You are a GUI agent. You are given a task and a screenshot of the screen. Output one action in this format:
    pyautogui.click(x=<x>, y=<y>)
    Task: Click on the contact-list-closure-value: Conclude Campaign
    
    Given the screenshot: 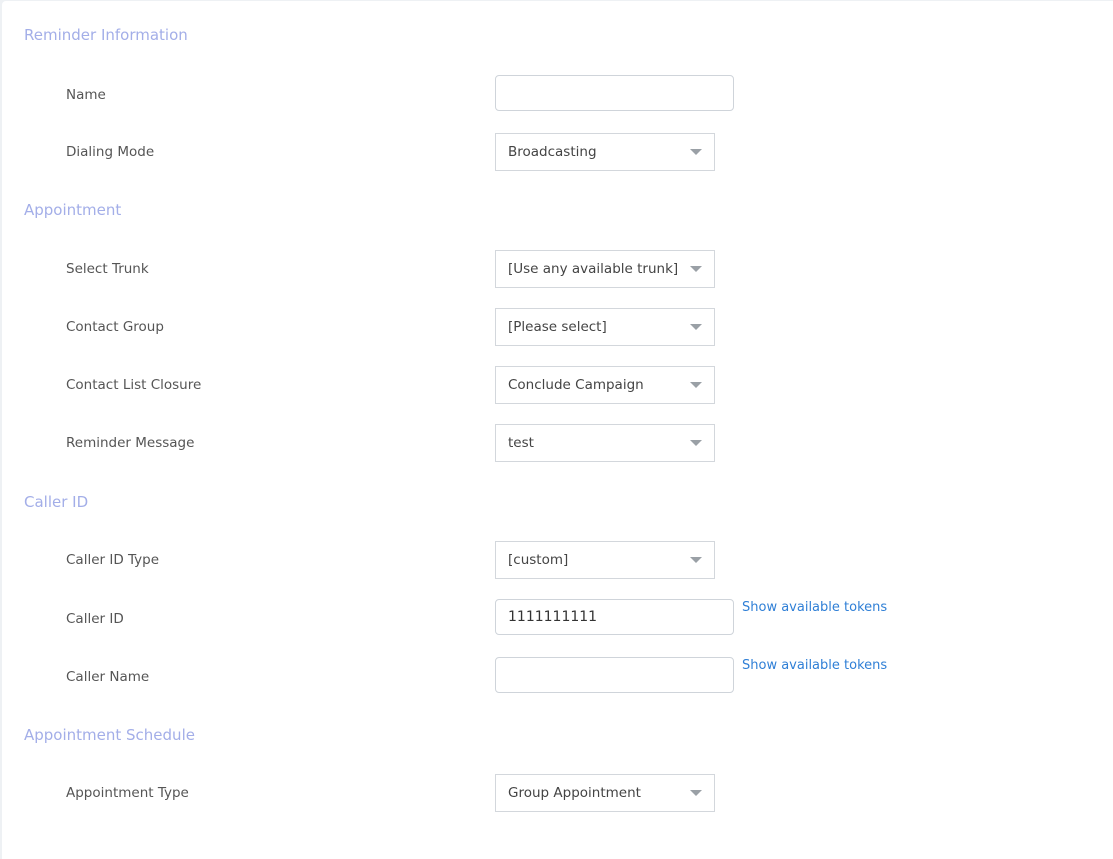 What is the action you would take?
    pyautogui.click(x=576, y=385)
    